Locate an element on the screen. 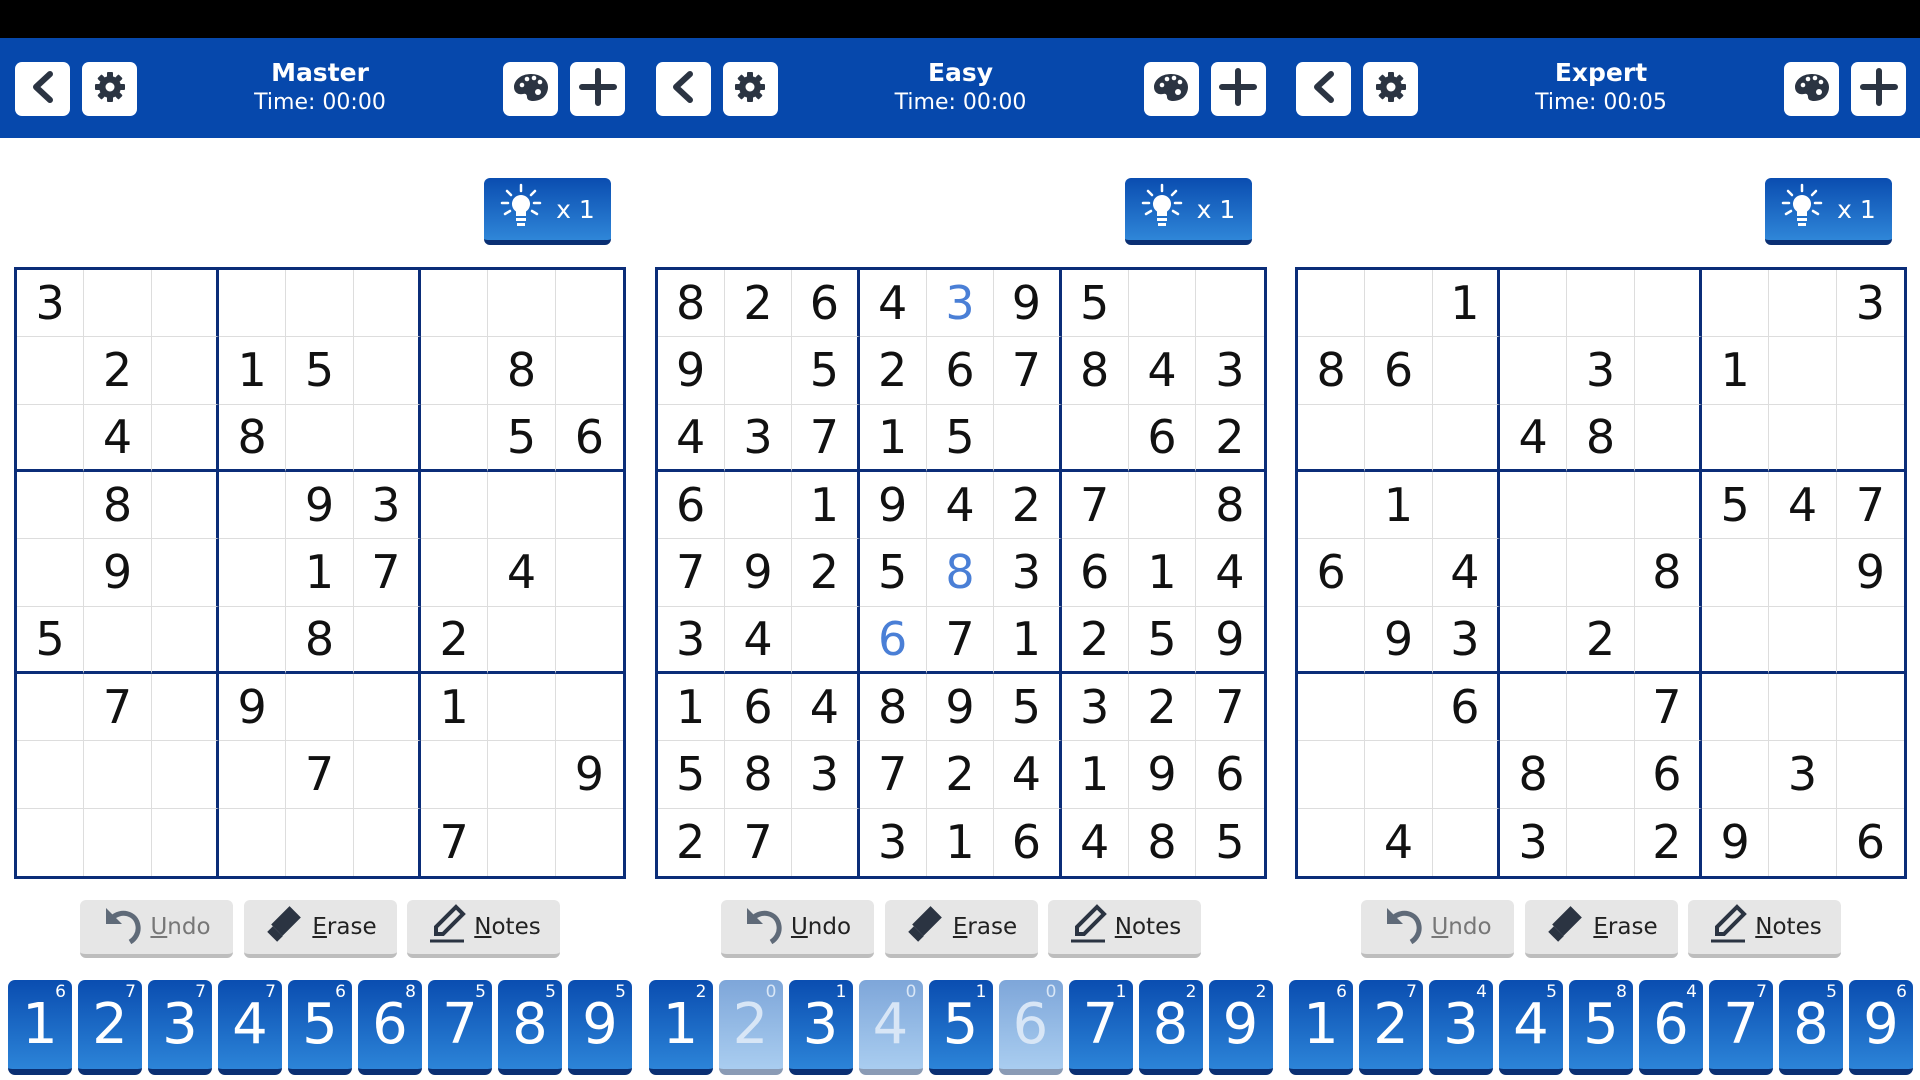 The image size is (1920, 1080). number-button-8: 82 is located at coordinates (1170, 1027).